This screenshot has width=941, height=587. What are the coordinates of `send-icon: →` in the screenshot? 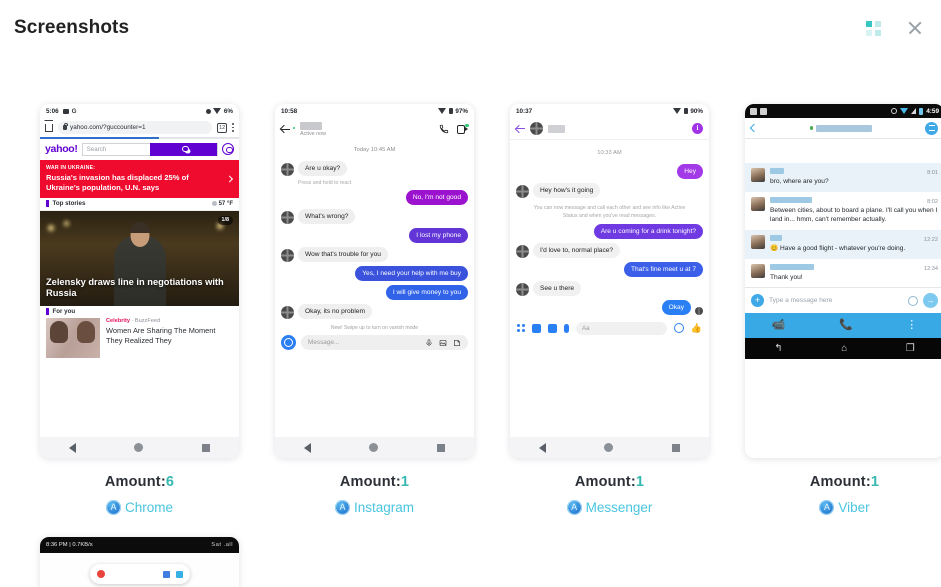 It's located at (930, 301).